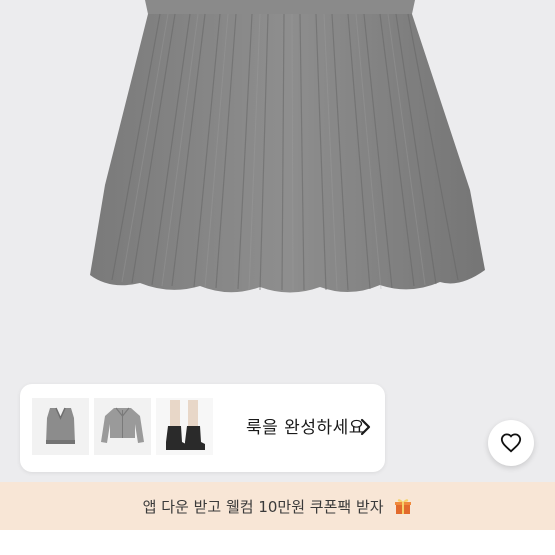 The width and height of the screenshot is (555, 555). I want to click on complete-the-look-card: 룩을 완성하세요, so click(202, 428).